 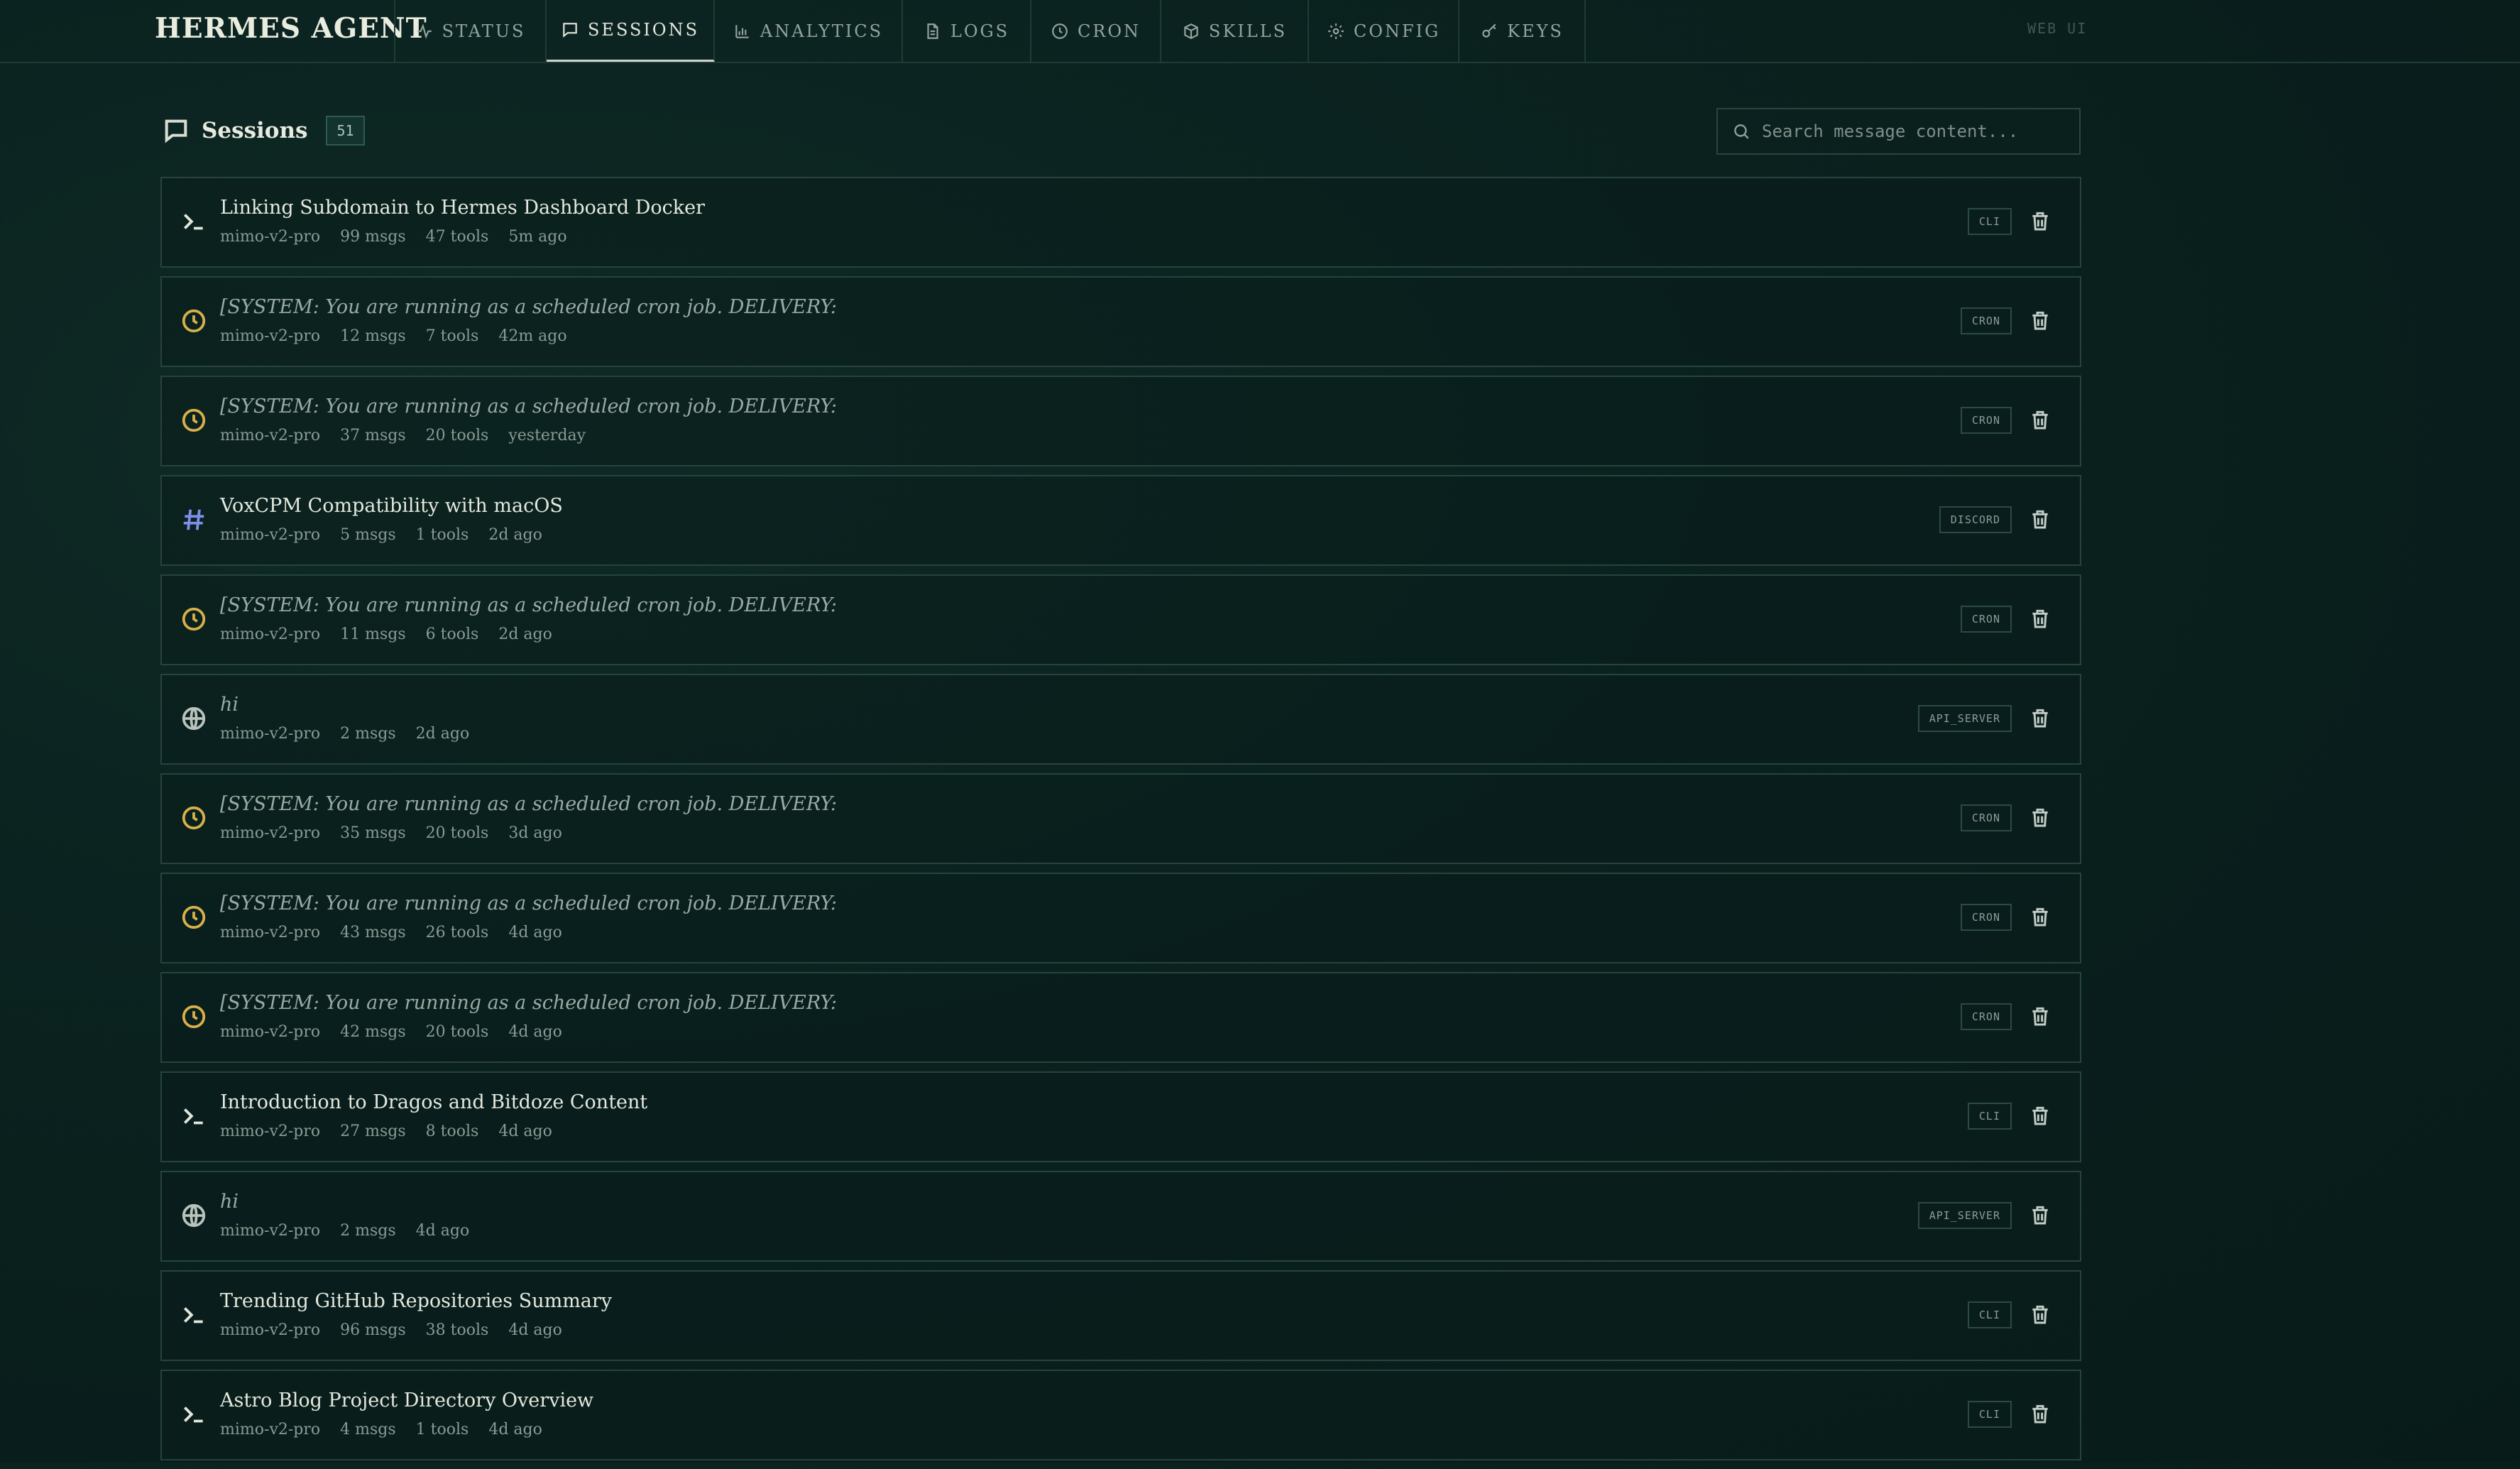 What do you see at coordinates (822, 31) in the screenshot?
I see `tab-label: ANALYTICS` at bounding box center [822, 31].